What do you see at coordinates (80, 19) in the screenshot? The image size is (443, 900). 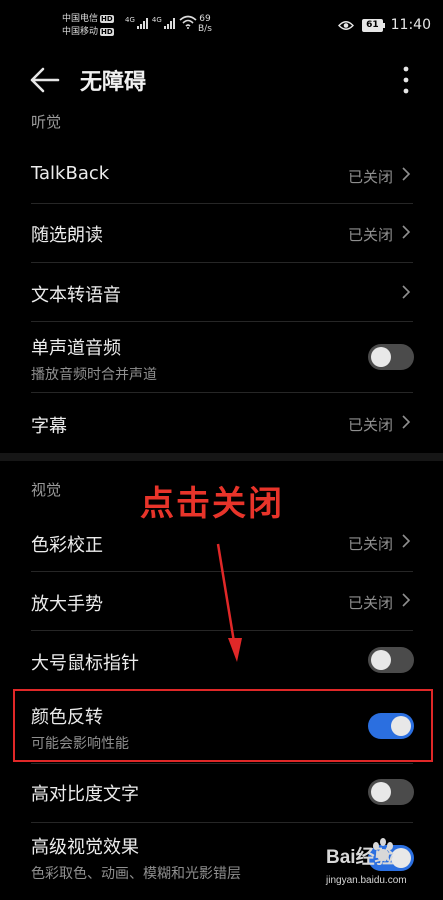 I see `carrier-1: 中国电信` at bounding box center [80, 19].